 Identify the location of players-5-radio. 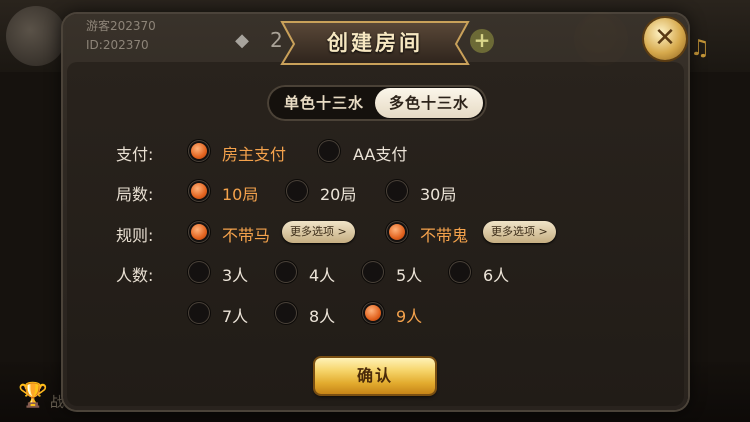
(373, 272).